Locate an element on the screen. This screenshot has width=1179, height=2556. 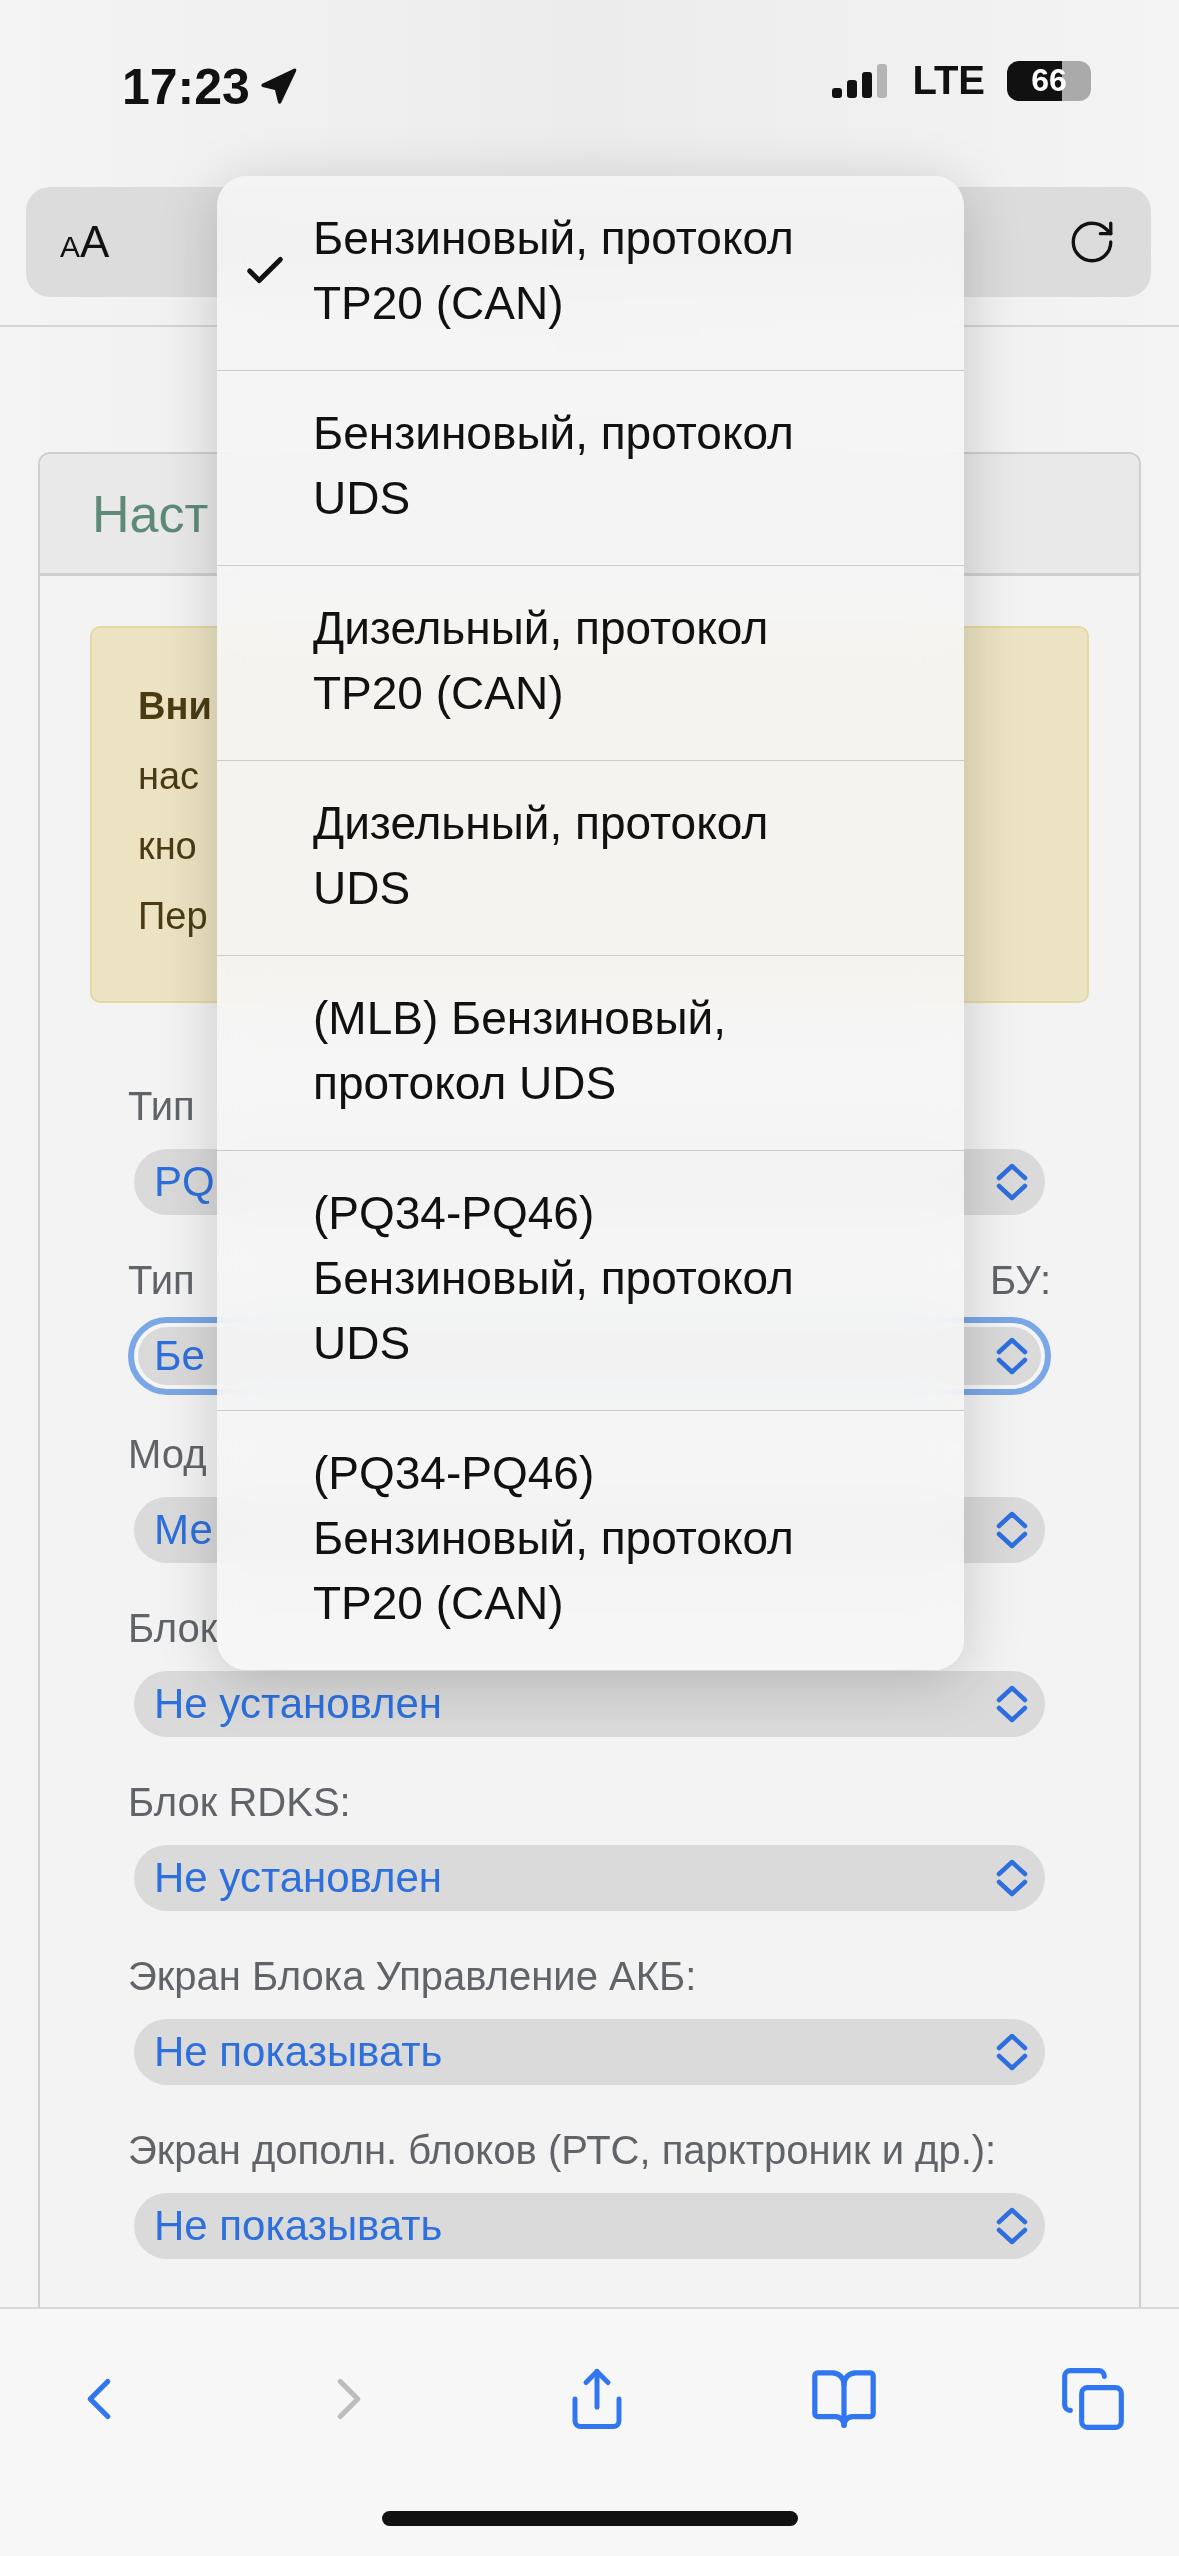
dropdown-option: (MLB) Бензиновый, протокол UDS is located at coordinates (590, 1052).